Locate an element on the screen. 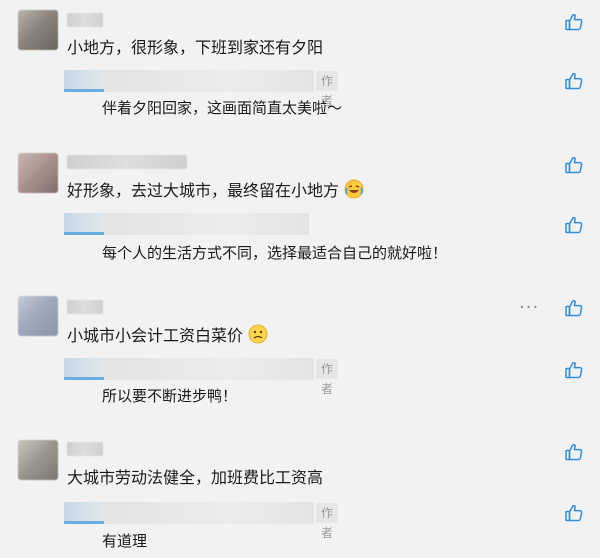 The image size is (600, 558). comment-text: 好形象，去过大城市，最终留在小地方 is located at coordinates (215, 192).